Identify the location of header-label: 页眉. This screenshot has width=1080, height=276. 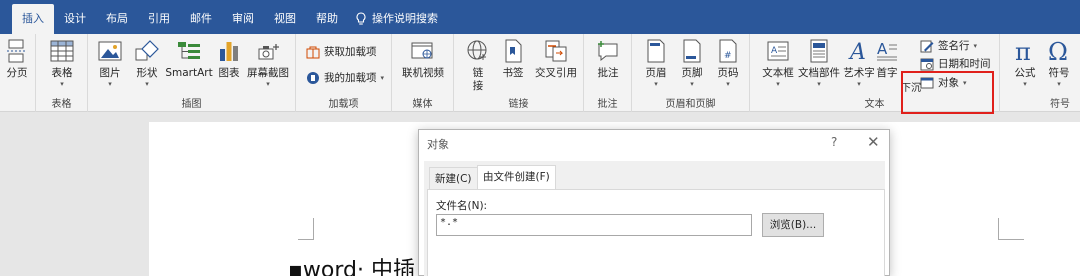
(656, 73).